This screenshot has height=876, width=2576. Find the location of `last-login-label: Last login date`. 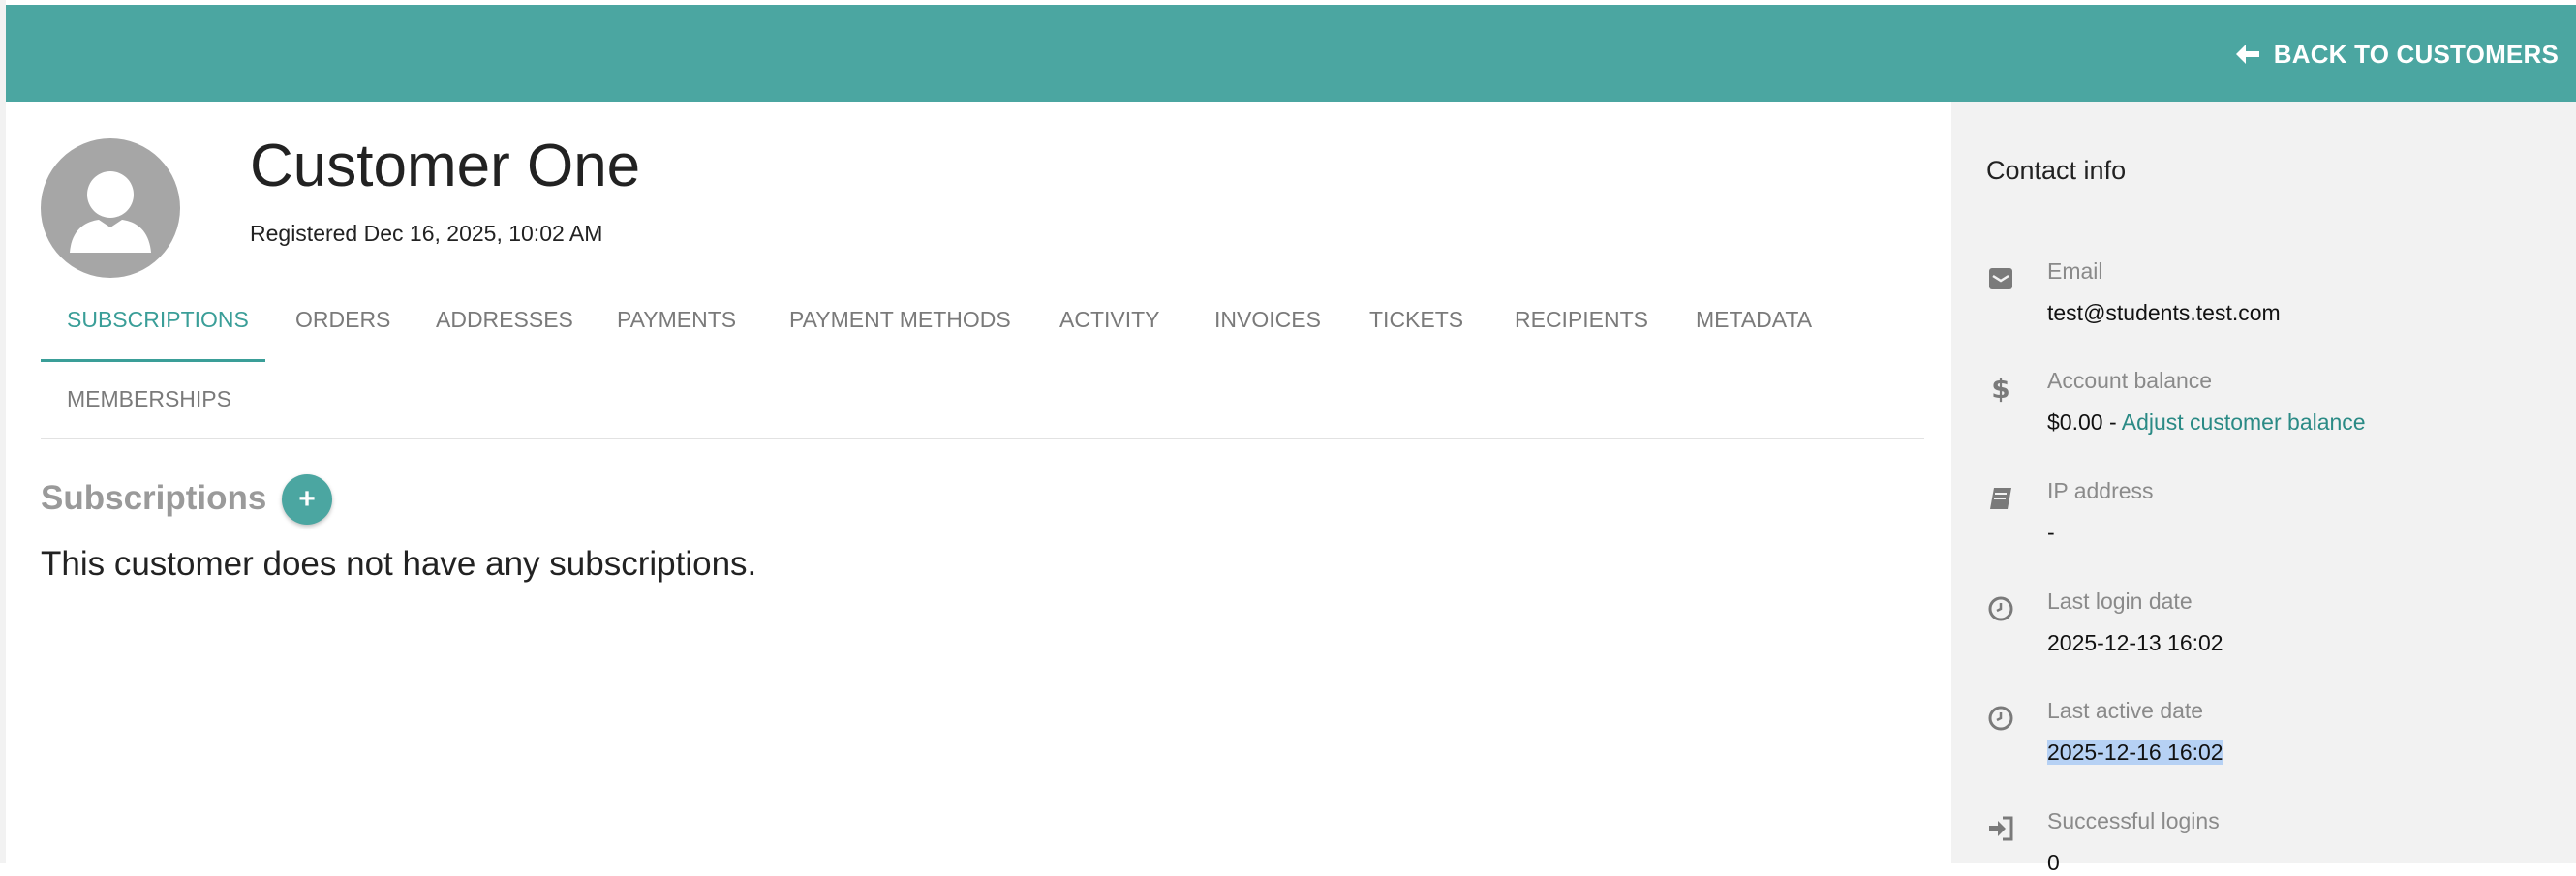

last-login-label: Last login date is located at coordinates (2120, 601).